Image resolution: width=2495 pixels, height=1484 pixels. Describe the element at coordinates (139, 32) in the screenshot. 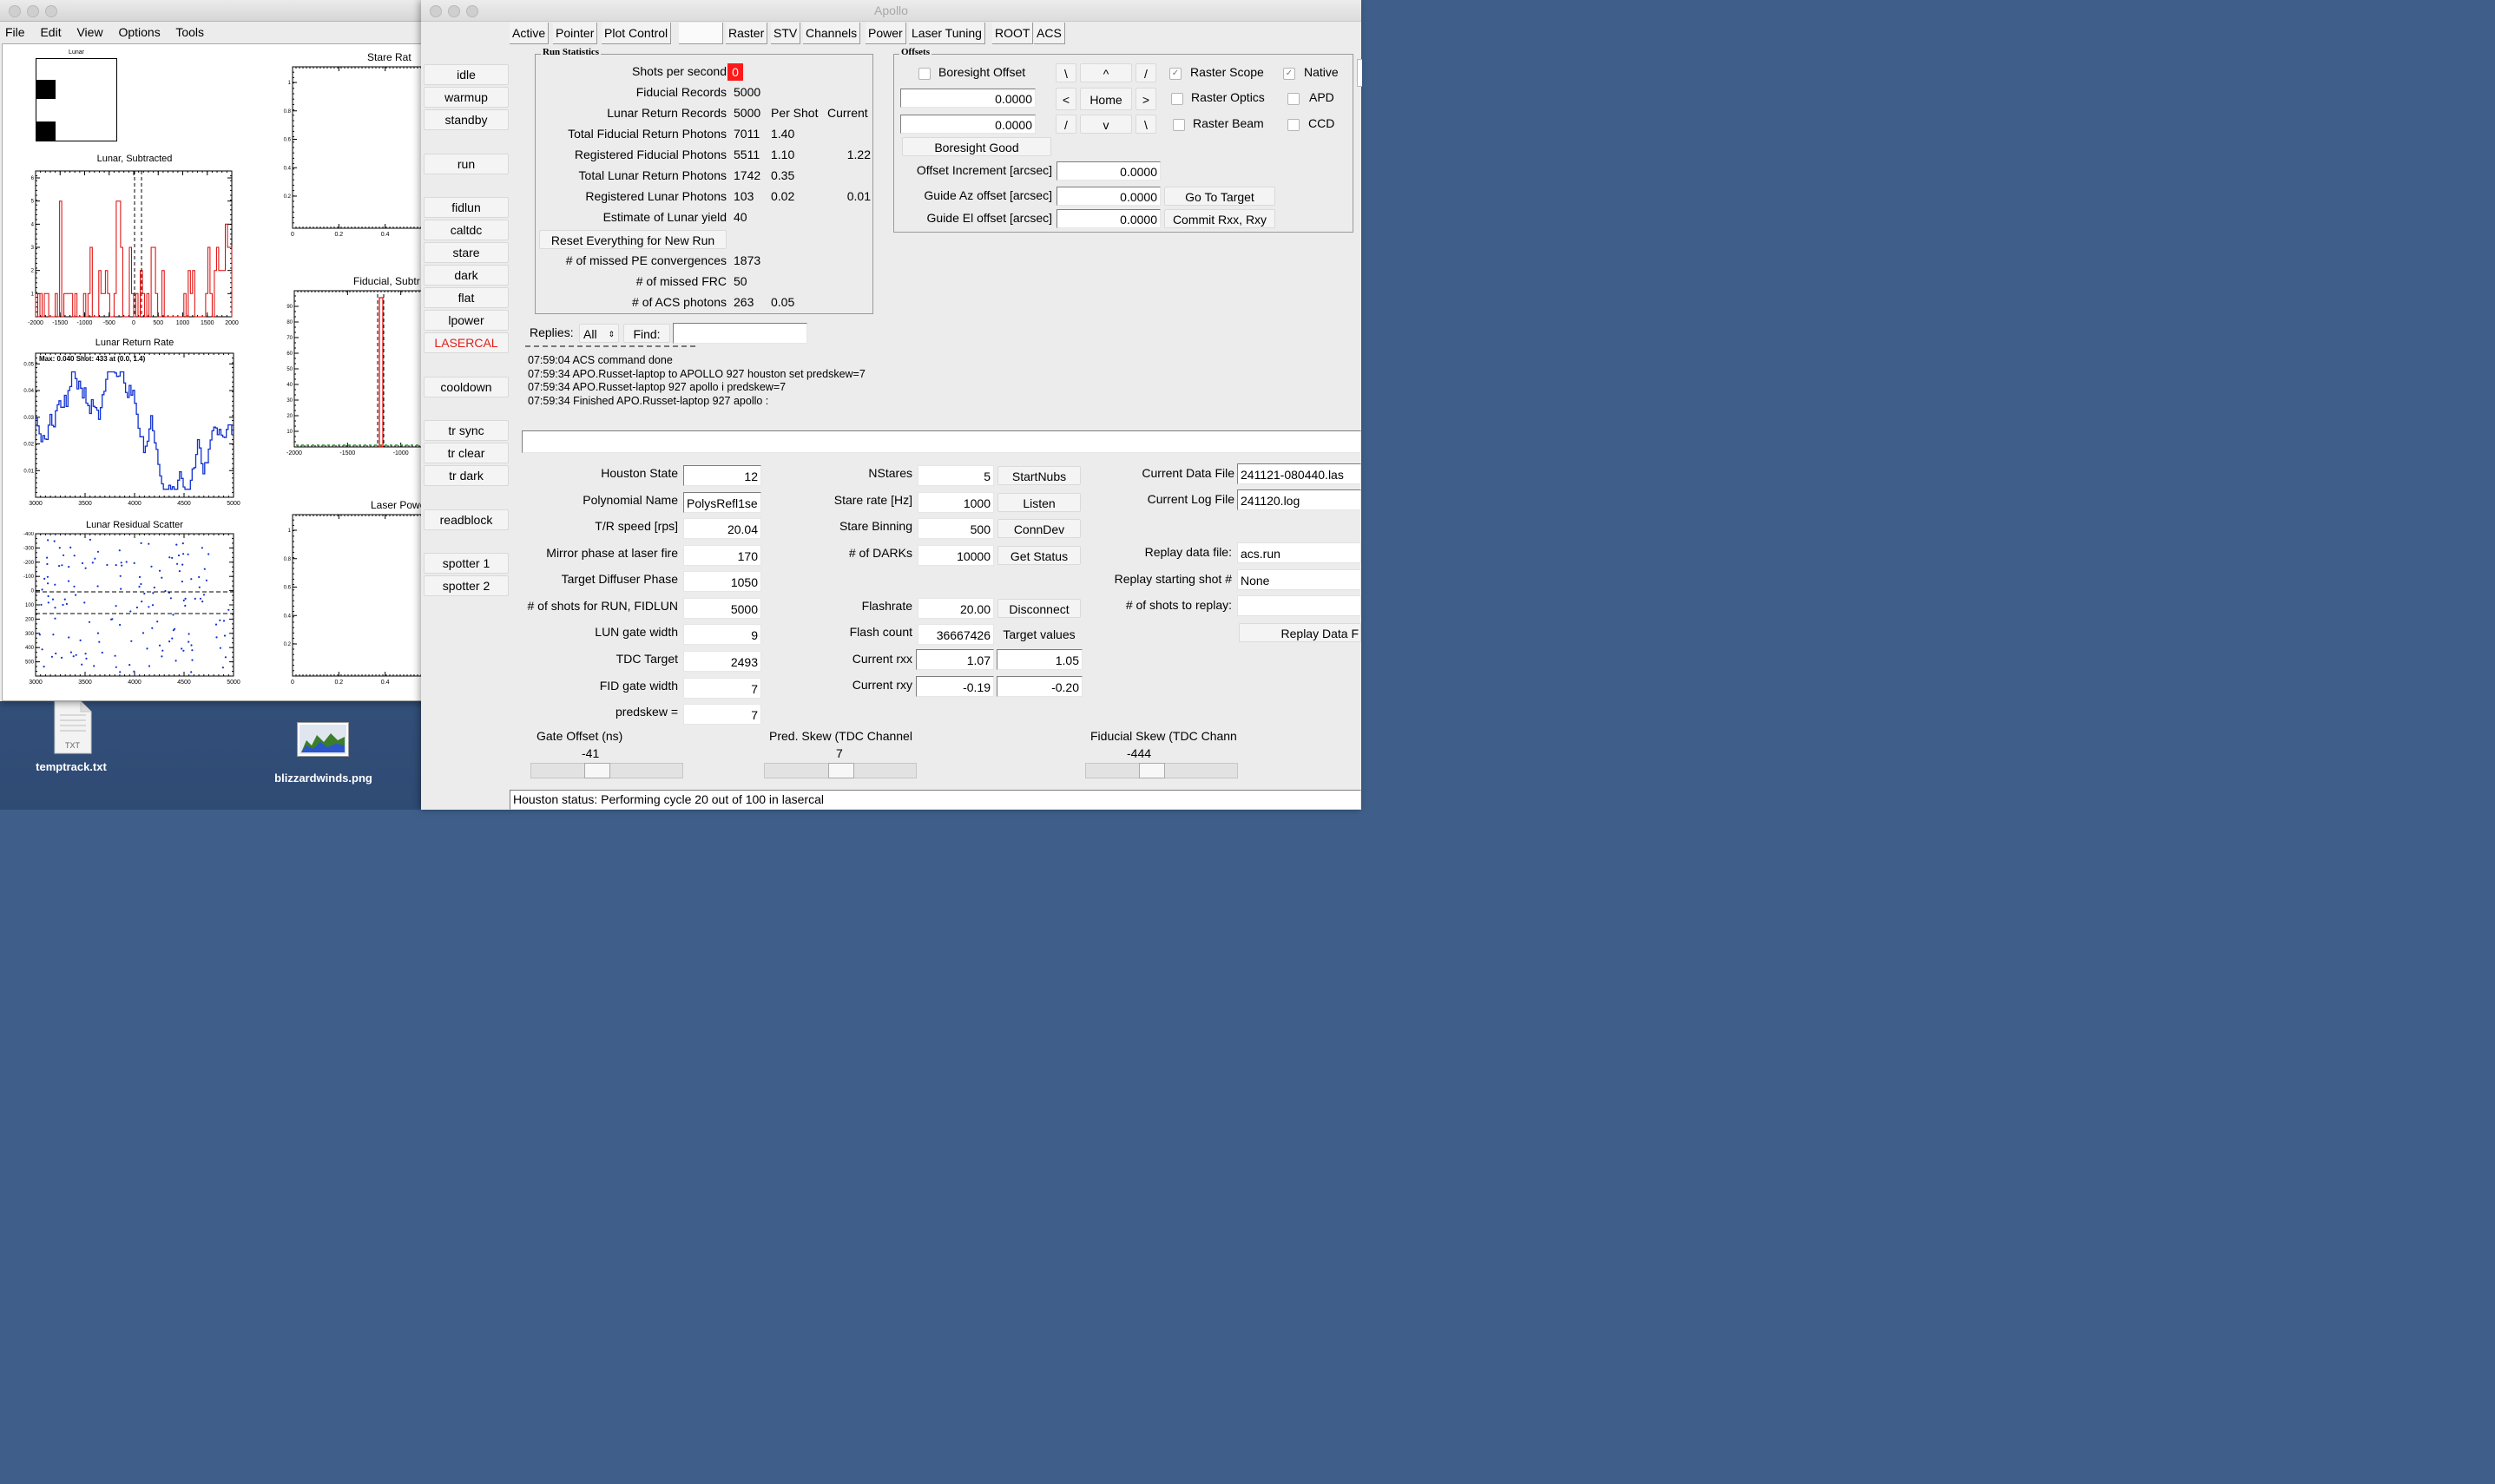

I see `menu-options: Options` at that location.